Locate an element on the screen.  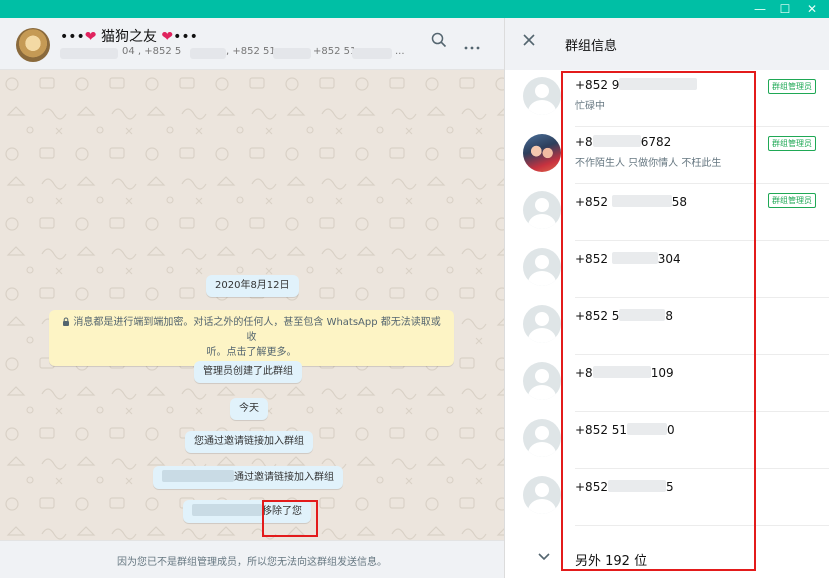
system-message-group-created: 管理员创建了此群组 is located at coordinates (248, 372).